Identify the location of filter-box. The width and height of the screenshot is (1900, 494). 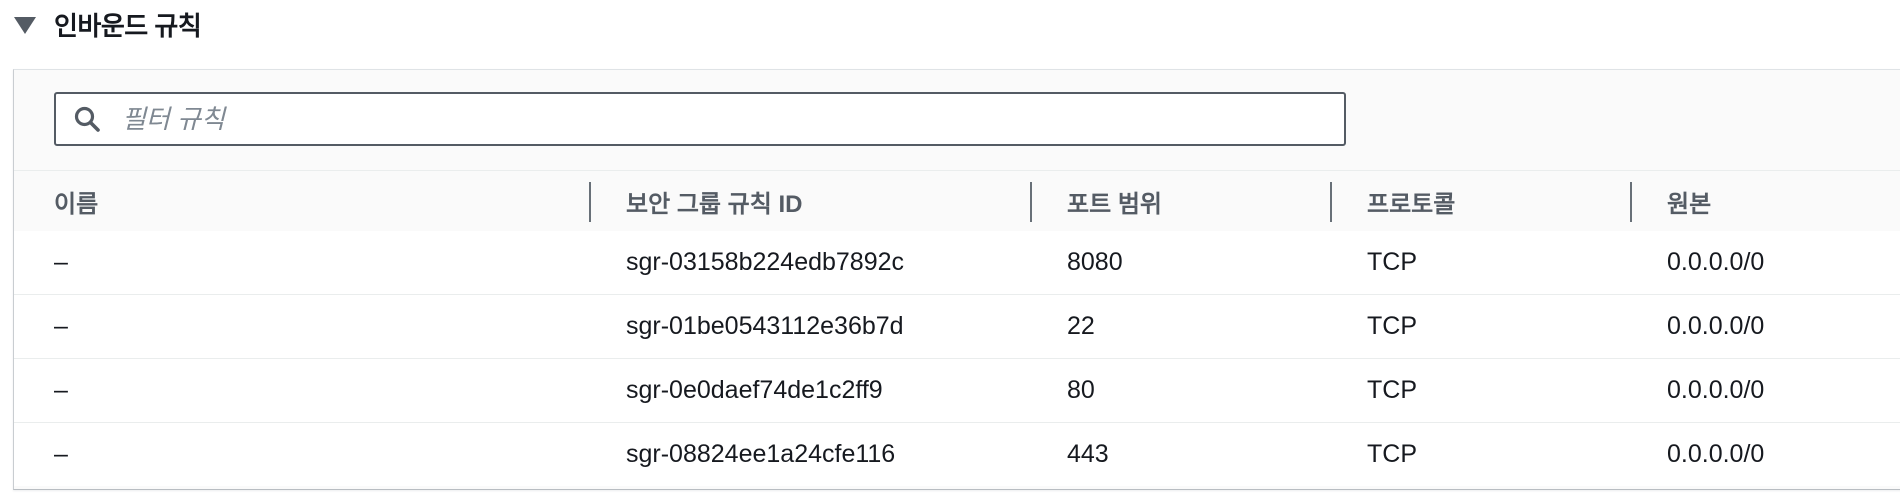
(700, 119).